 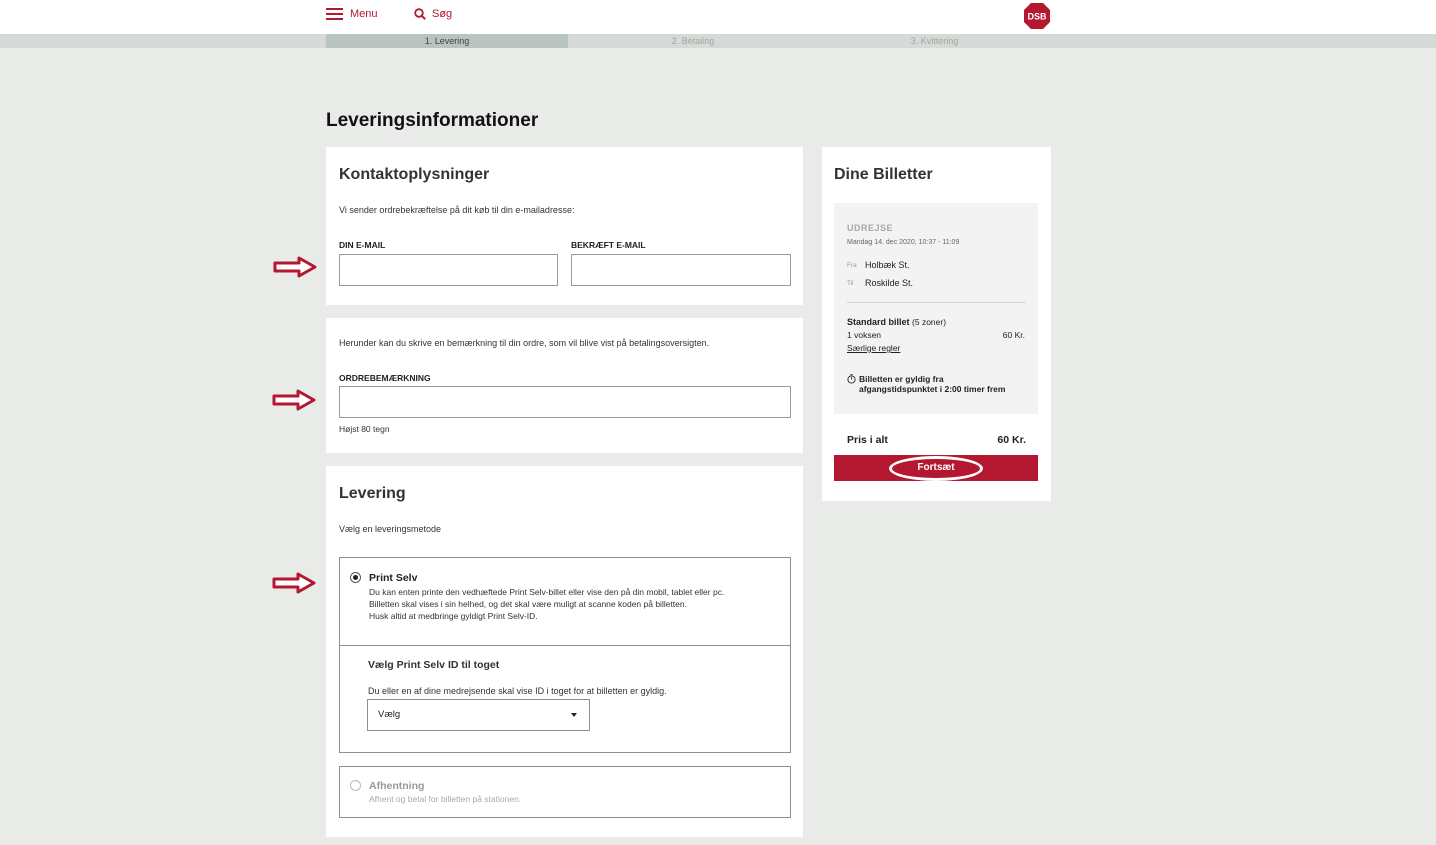 What do you see at coordinates (864, 335) in the screenshot?
I see `passengers: 1 voksen` at bounding box center [864, 335].